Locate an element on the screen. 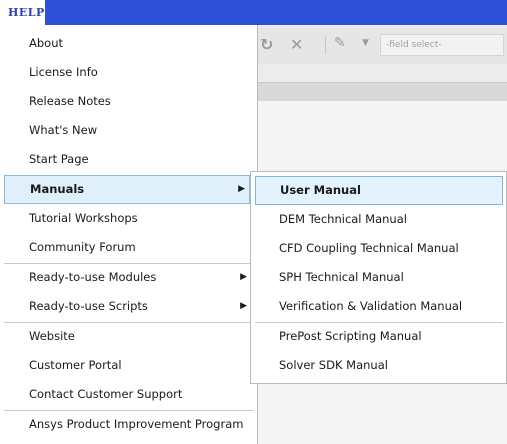 This screenshot has width=507, height=444. menu-item-license-info: License Info is located at coordinates (128, 72).